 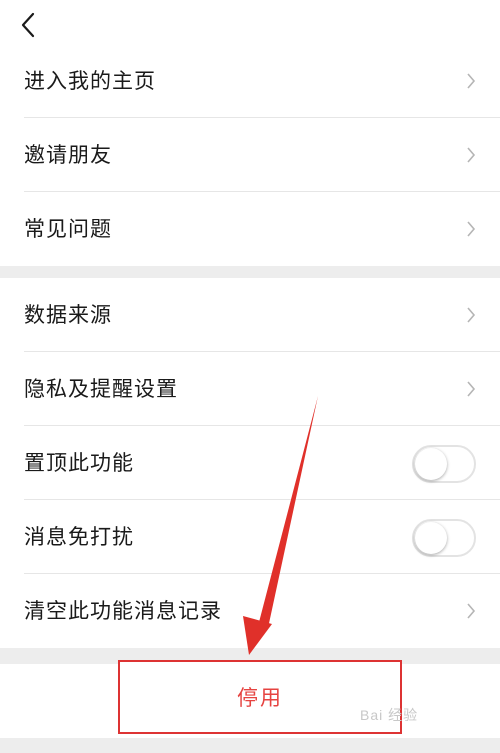 I want to click on menu-item-label: 消息免打扰, so click(x=79, y=537).